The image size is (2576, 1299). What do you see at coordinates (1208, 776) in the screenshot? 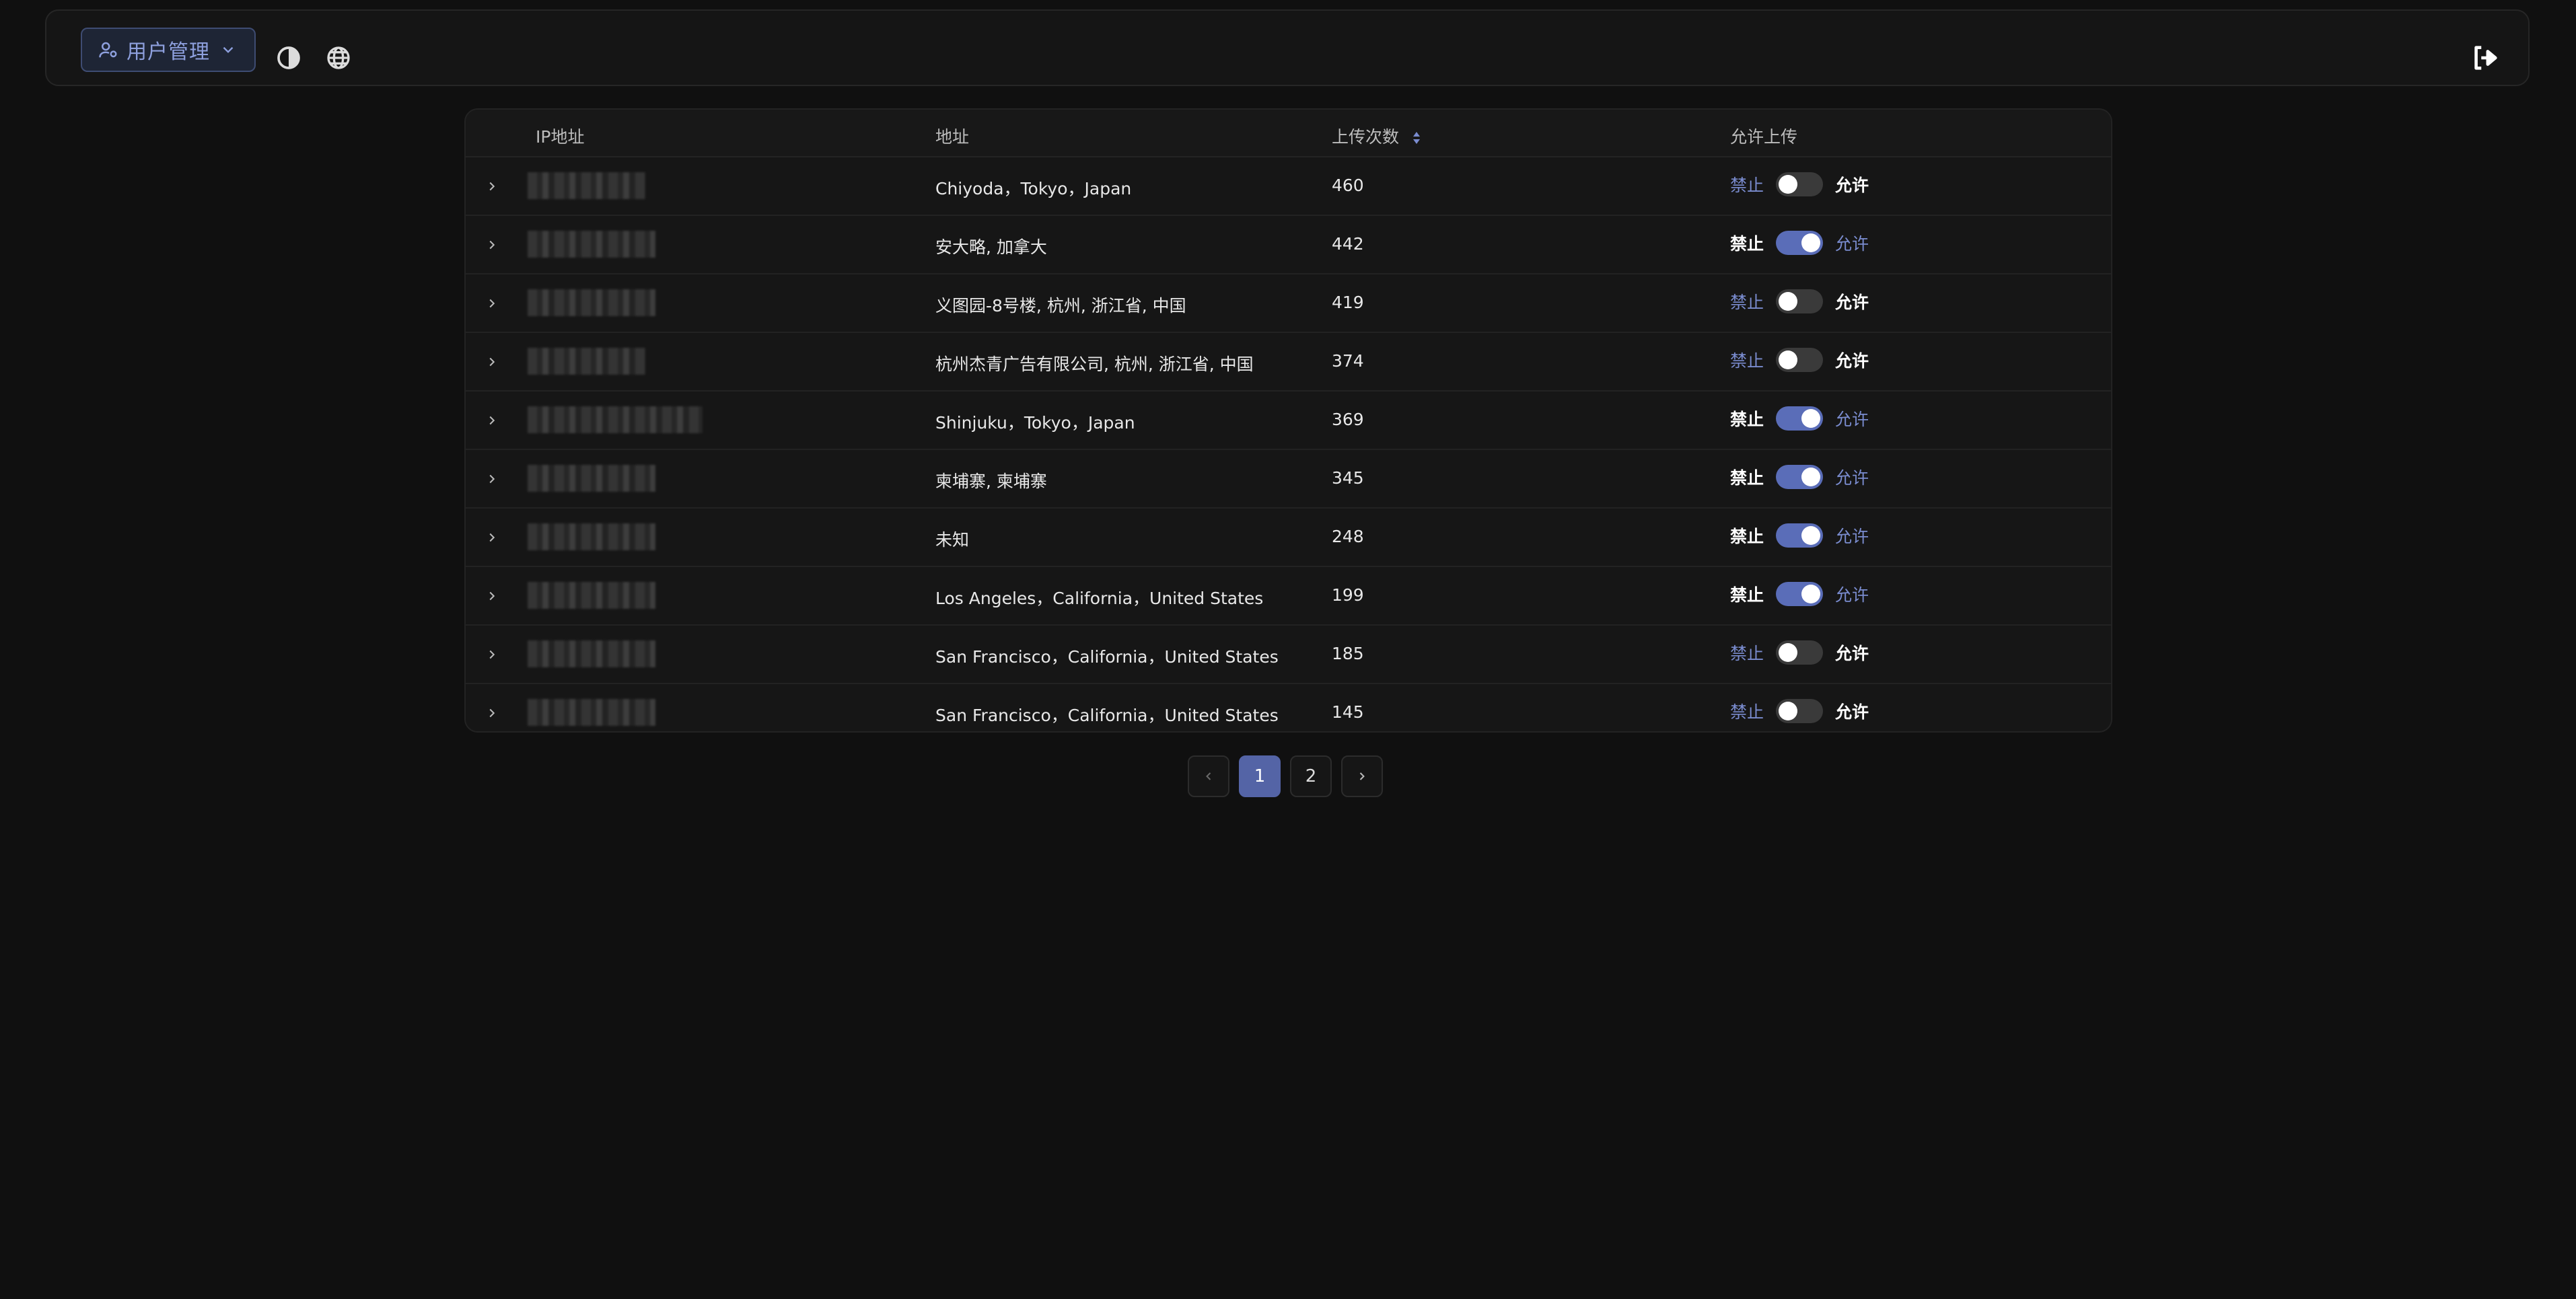
I see `prev-page-button` at bounding box center [1208, 776].